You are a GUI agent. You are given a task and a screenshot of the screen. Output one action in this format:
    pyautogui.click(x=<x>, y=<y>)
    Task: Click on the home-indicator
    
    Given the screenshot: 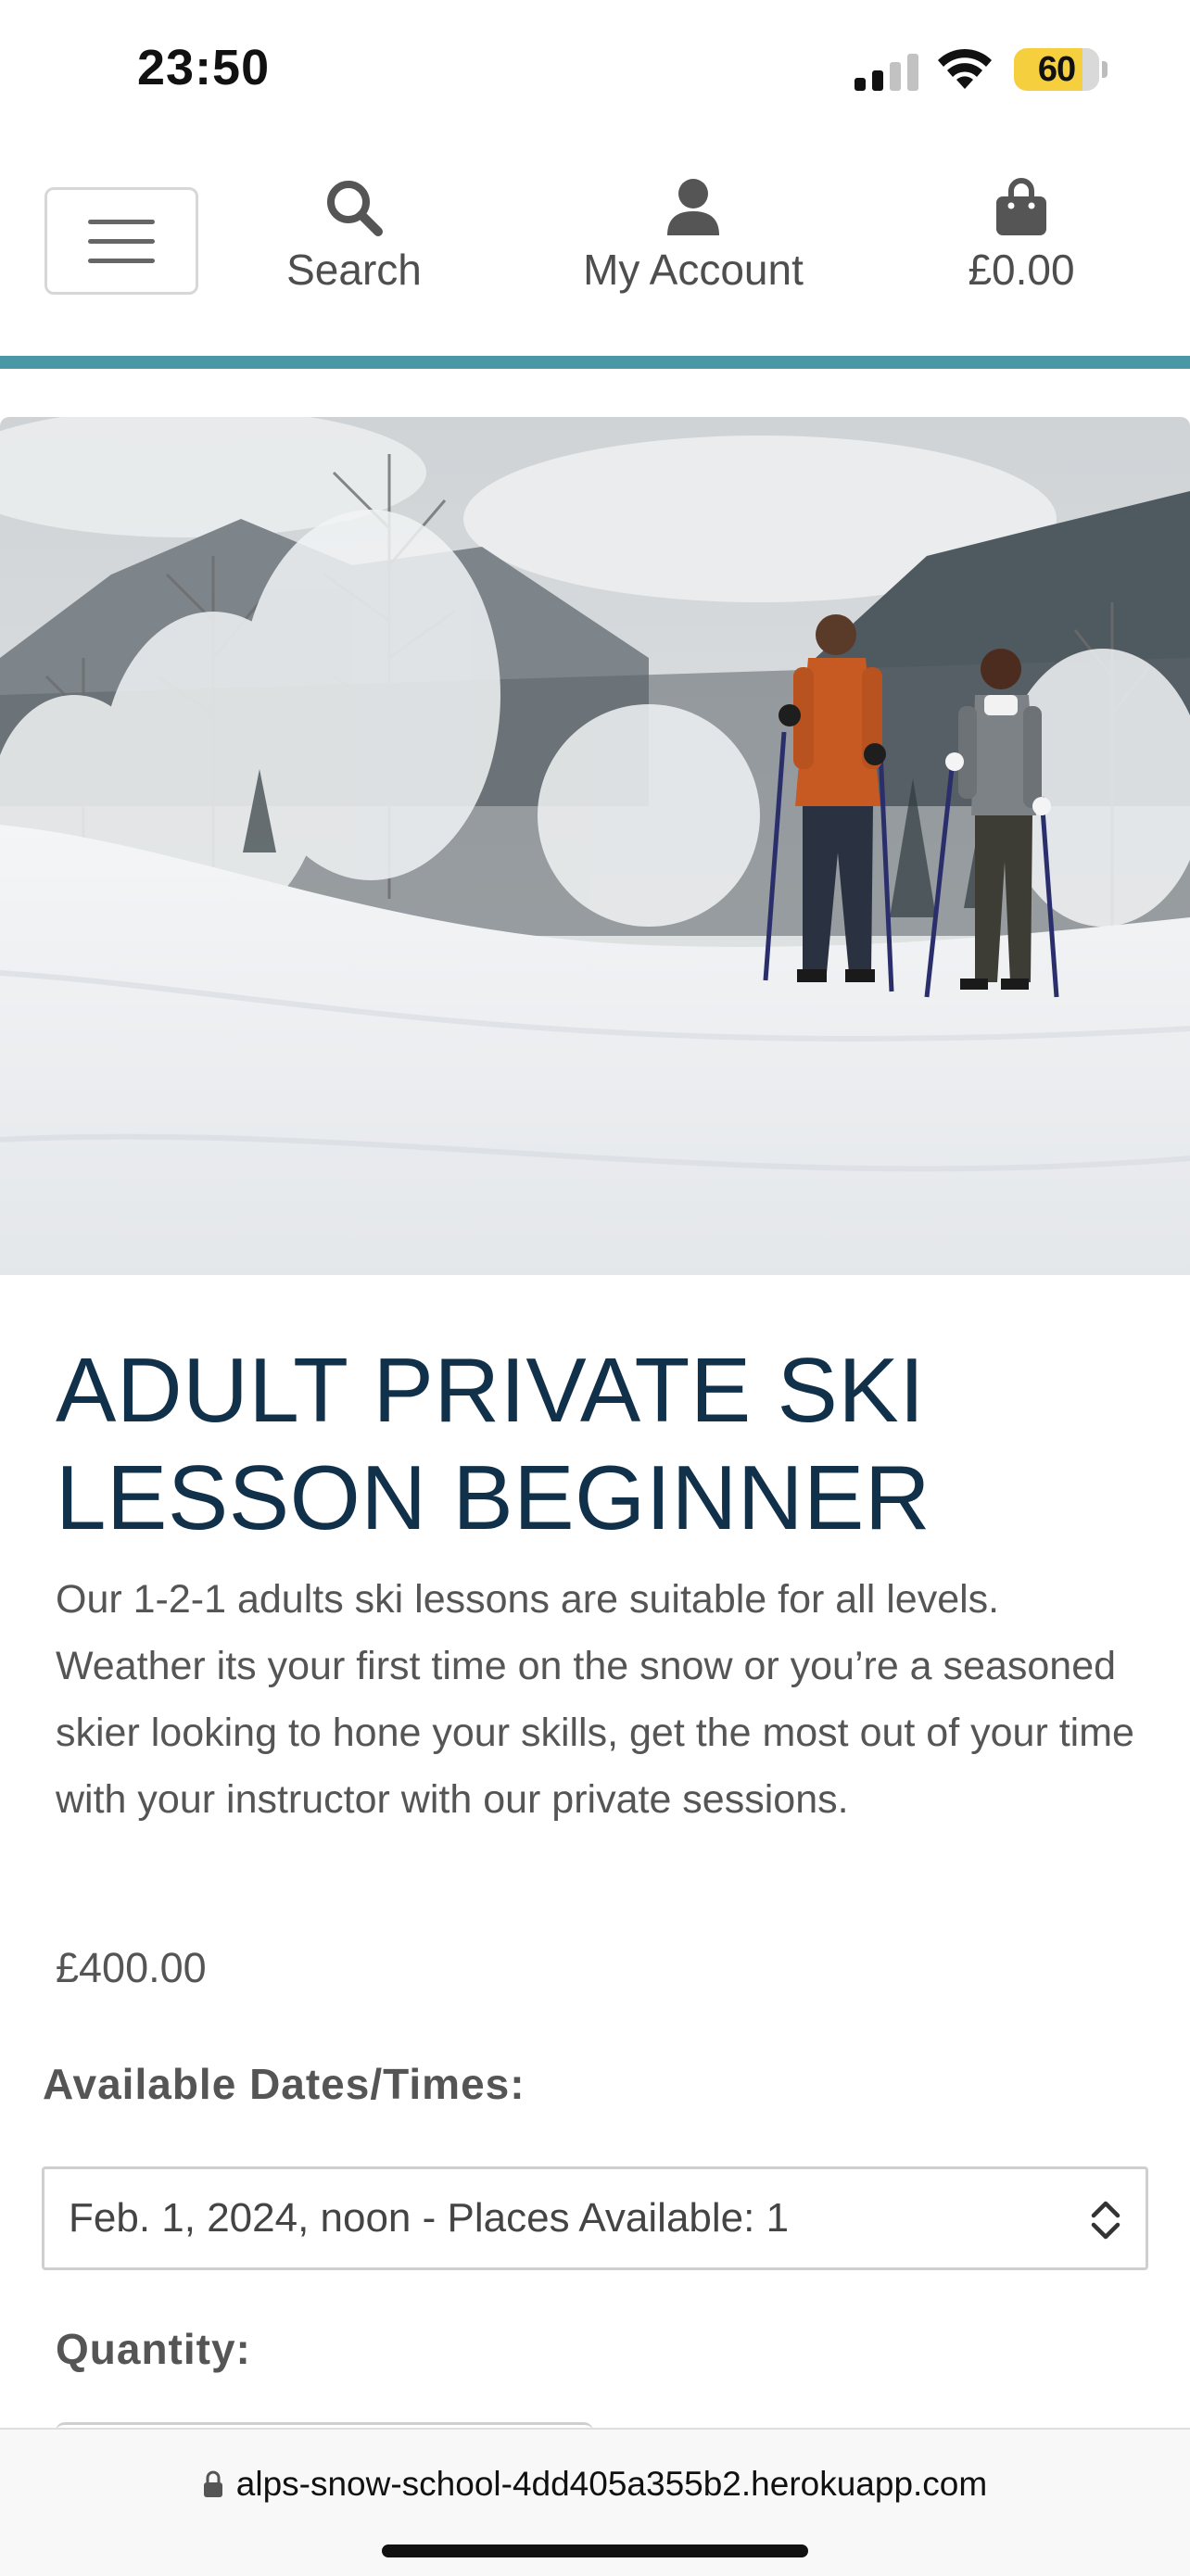 What is the action you would take?
    pyautogui.click(x=595, y=2550)
    